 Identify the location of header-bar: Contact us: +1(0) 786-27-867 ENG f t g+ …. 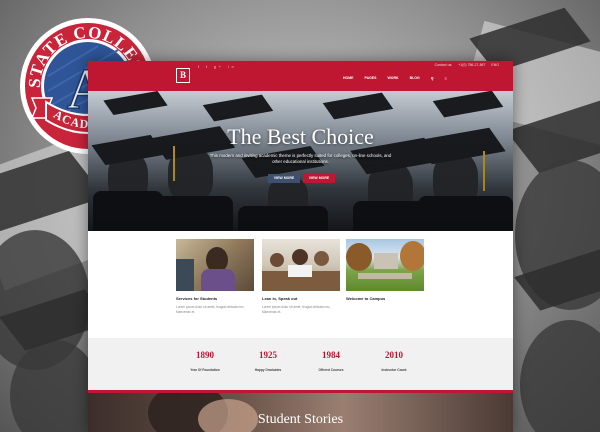
(300, 76).